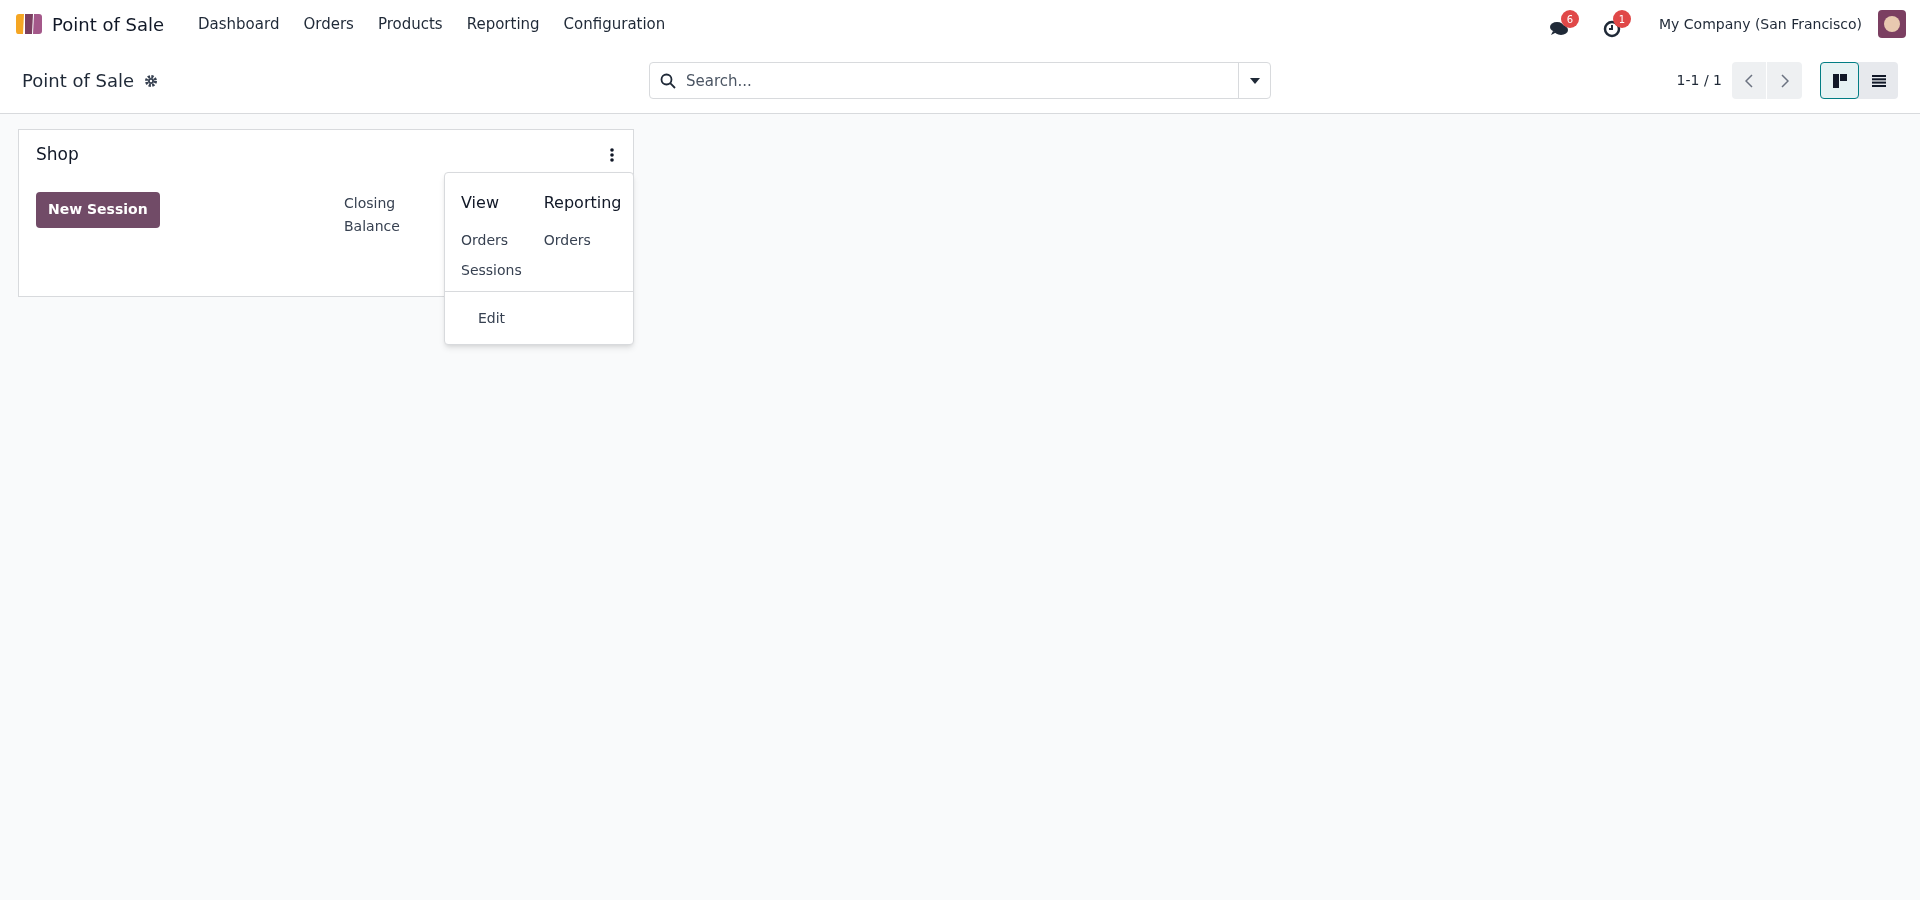  What do you see at coordinates (372, 214) in the screenshot?
I see `closing-balance-label: Closing Balance` at bounding box center [372, 214].